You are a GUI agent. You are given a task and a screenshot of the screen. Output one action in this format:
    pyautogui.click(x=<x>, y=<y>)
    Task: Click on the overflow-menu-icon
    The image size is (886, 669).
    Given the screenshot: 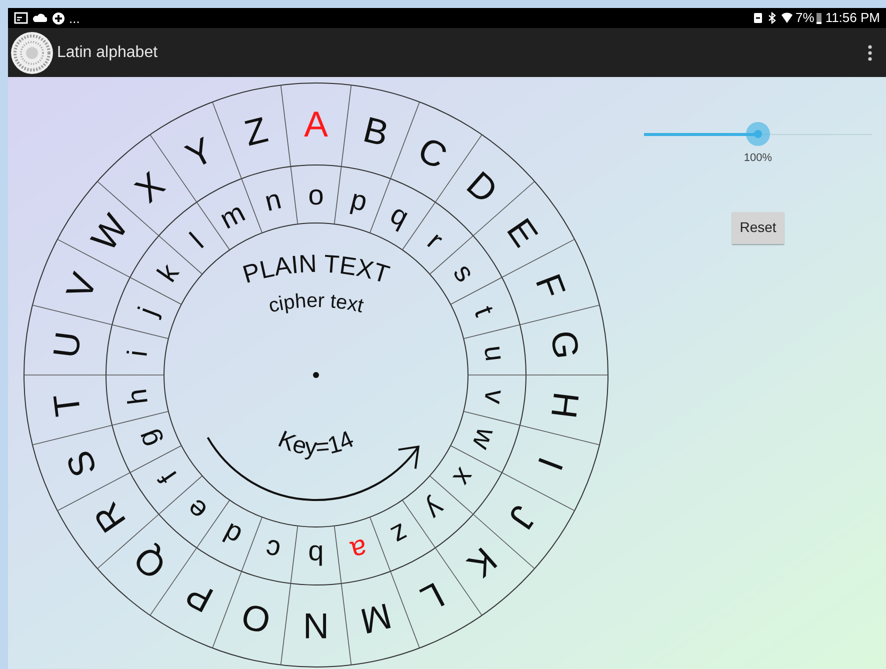 What is the action you would take?
    pyautogui.click(x=870, y=52)
    